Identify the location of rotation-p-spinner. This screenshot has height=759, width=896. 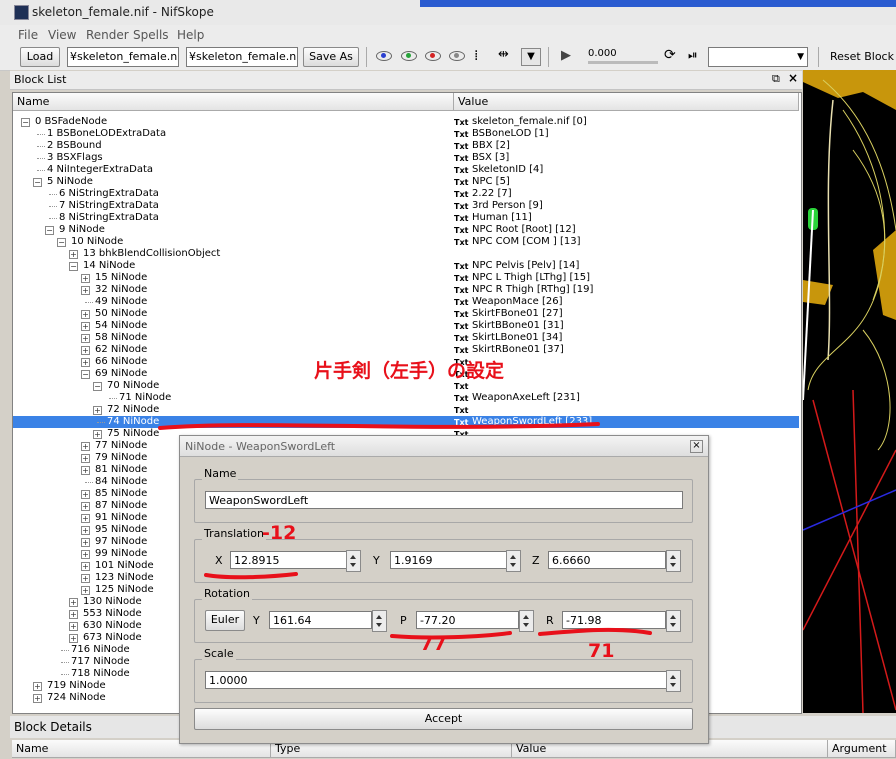
(526, 621).